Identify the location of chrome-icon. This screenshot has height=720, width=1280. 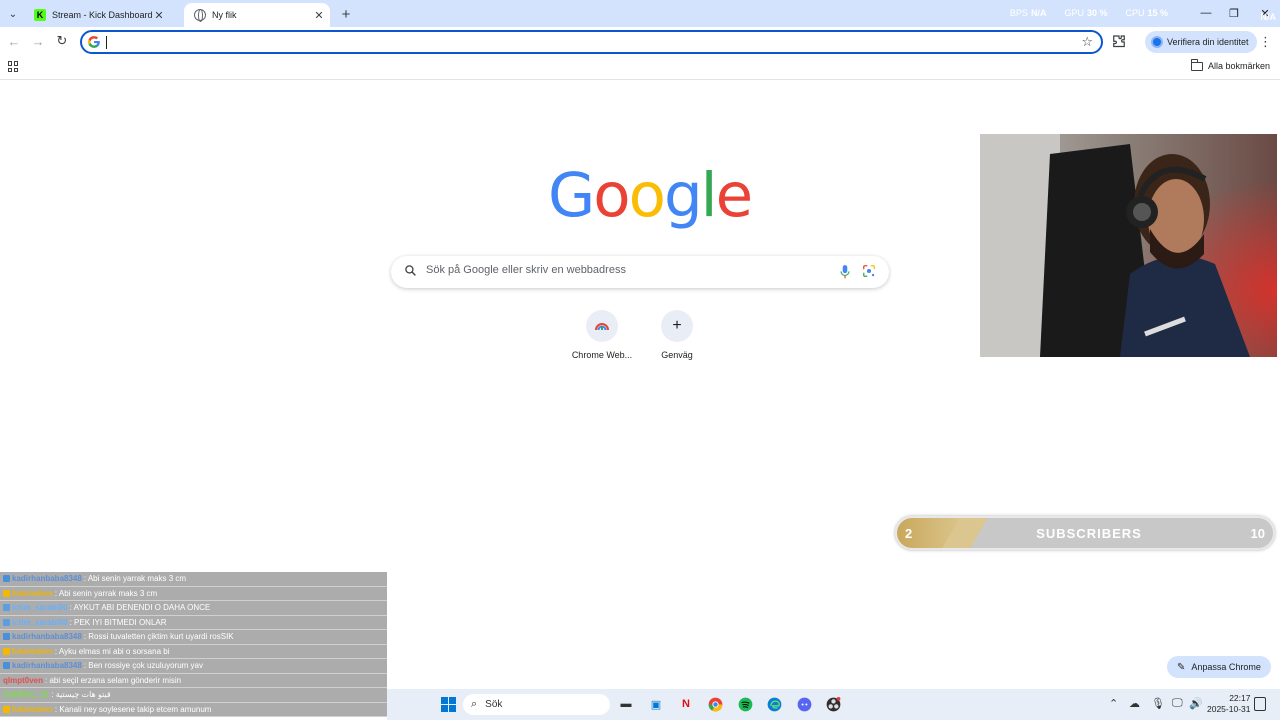
(715, 704).